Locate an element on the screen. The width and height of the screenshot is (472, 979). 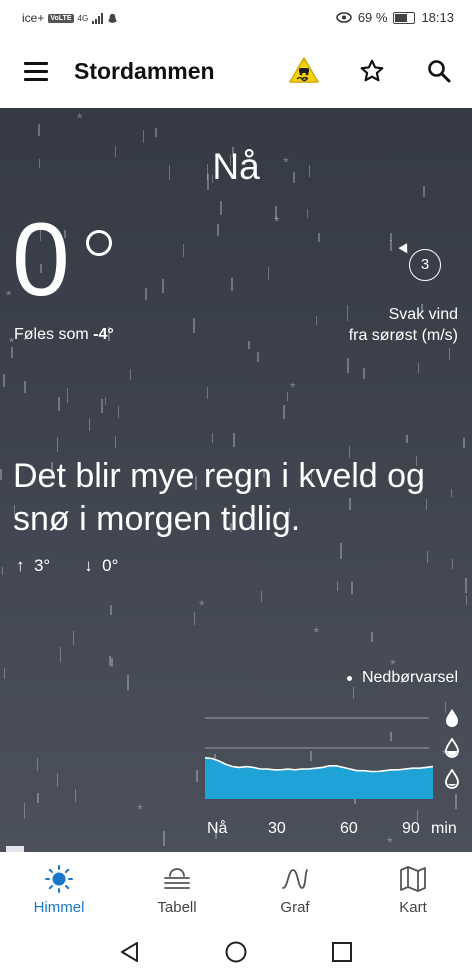
degree-symbol is located at coordinates (99, 243).